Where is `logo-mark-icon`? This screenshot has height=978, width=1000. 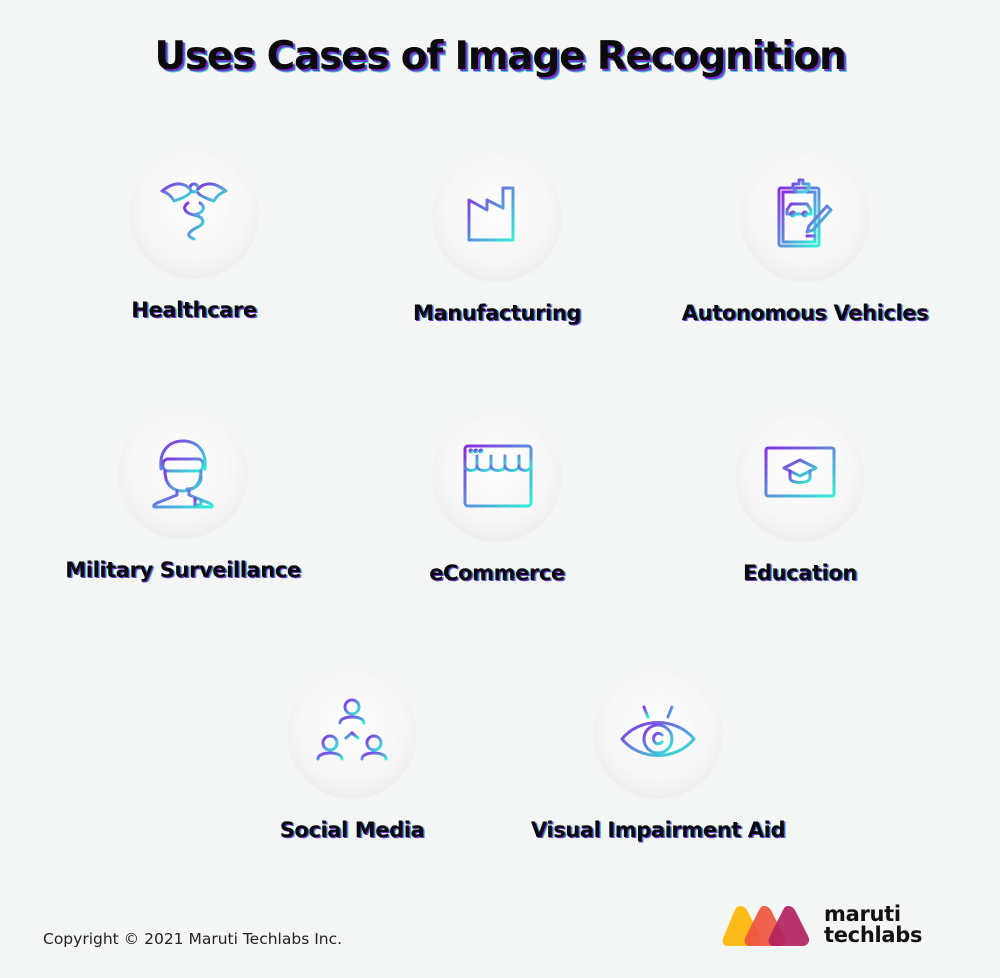 logo-mark-icon is located at coordinates (766, 926).